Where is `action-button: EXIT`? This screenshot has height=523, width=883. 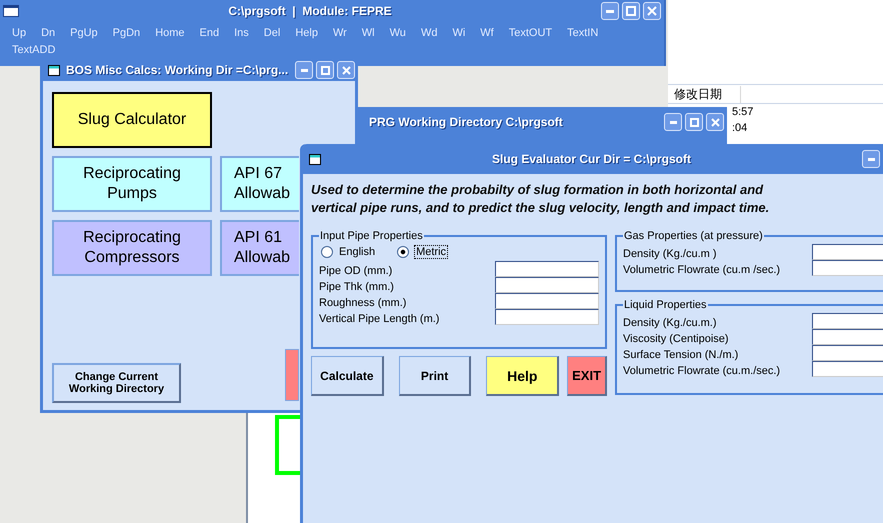 action-button: EXIT is located at coordinates (587, 376).